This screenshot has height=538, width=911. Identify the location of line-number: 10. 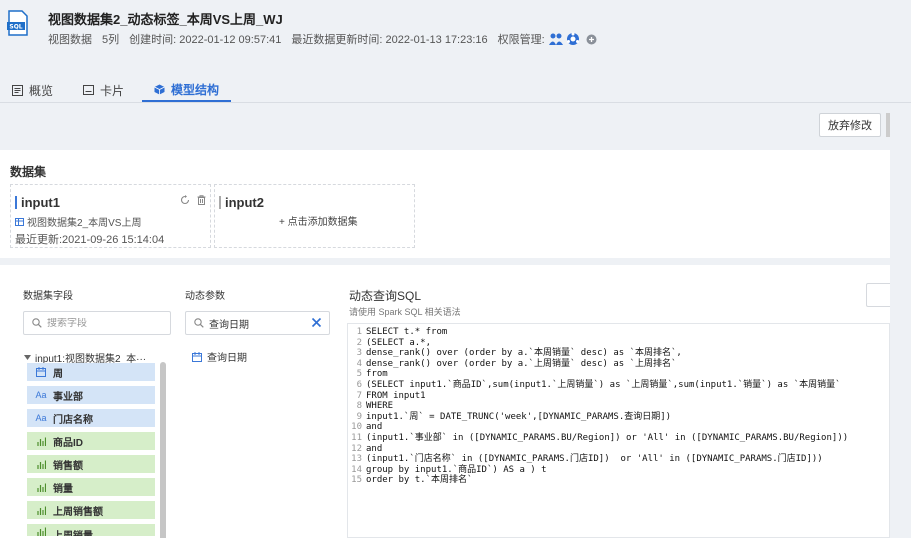
(356, 427).